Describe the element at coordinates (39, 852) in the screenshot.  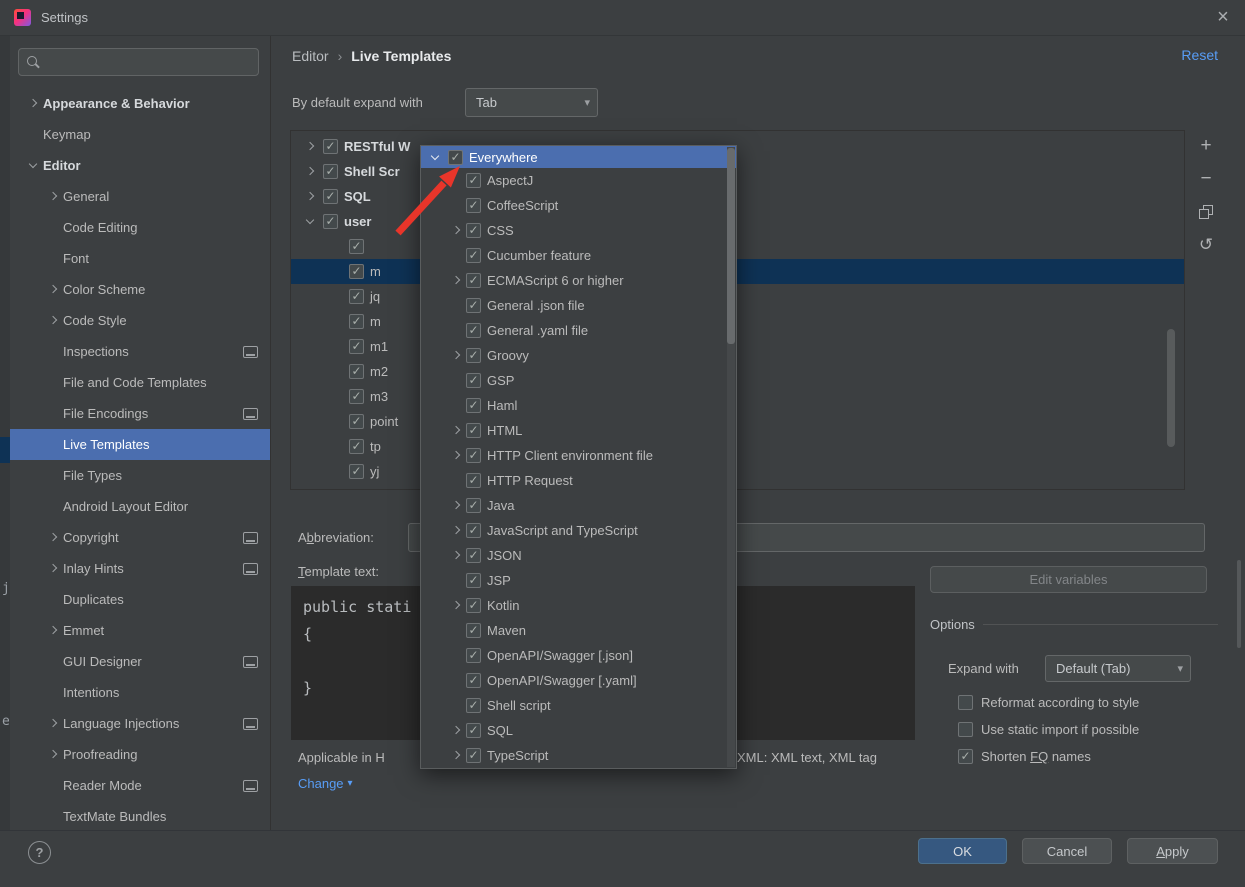
I see `help-button: ?` at that location.